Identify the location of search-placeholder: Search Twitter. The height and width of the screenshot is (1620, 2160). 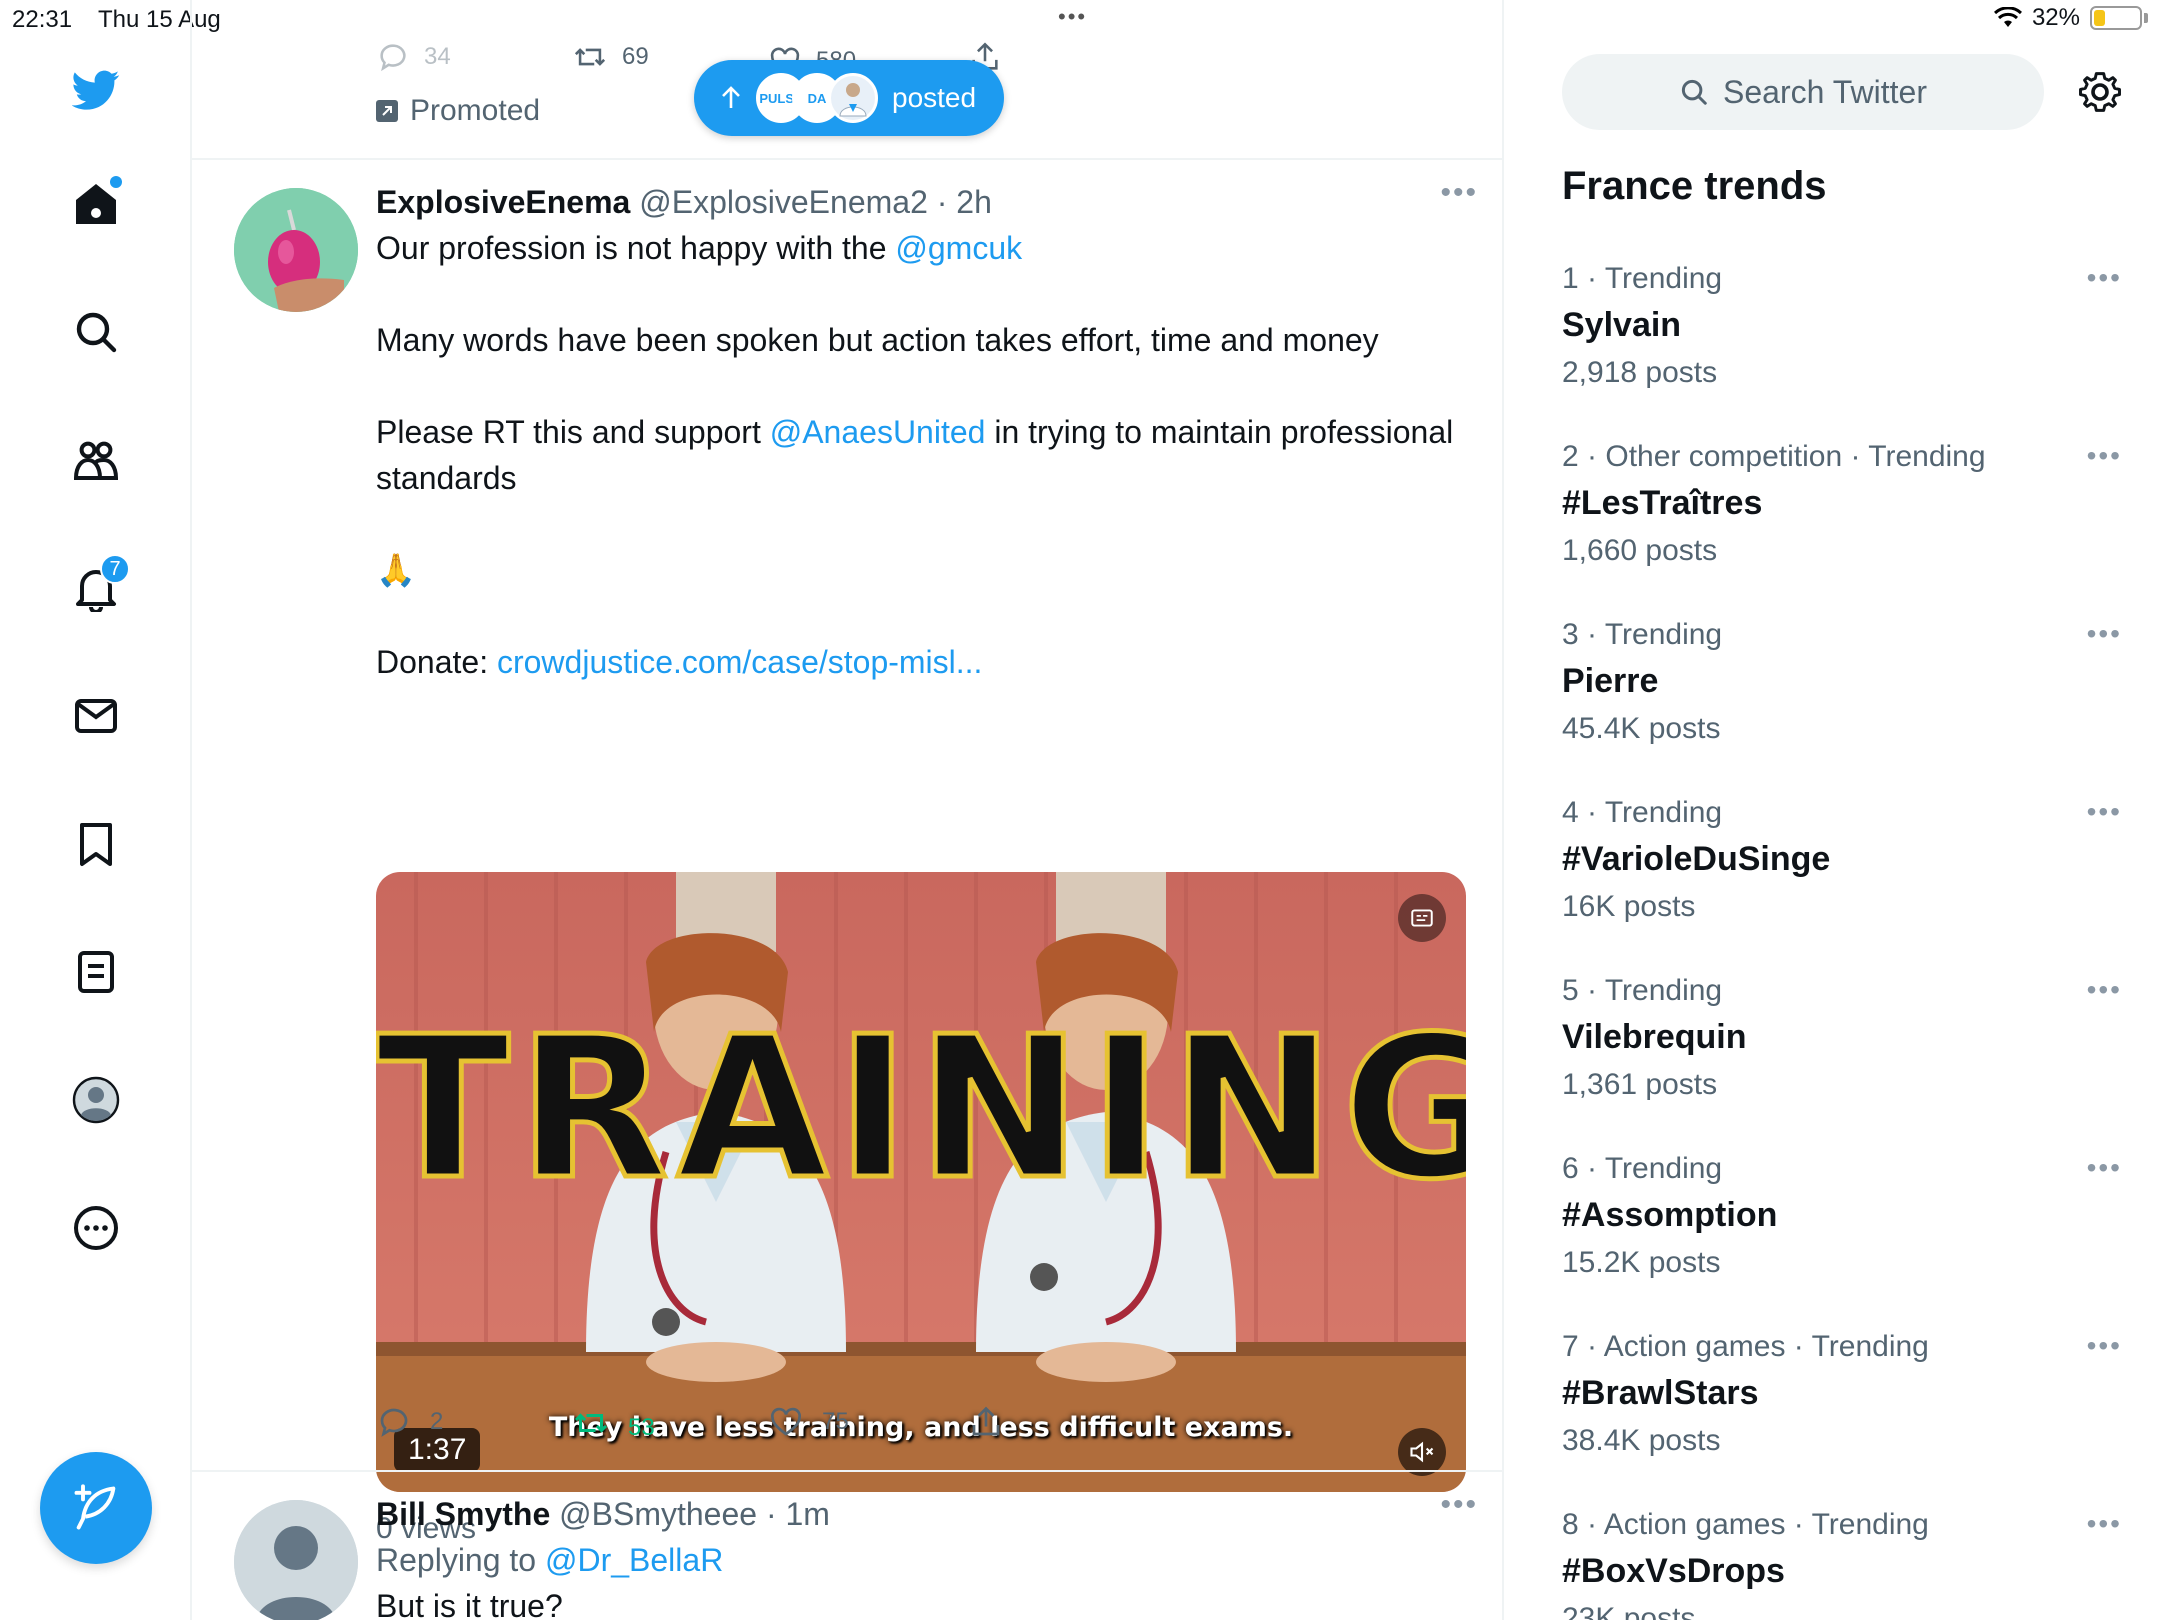
(1825, 91).